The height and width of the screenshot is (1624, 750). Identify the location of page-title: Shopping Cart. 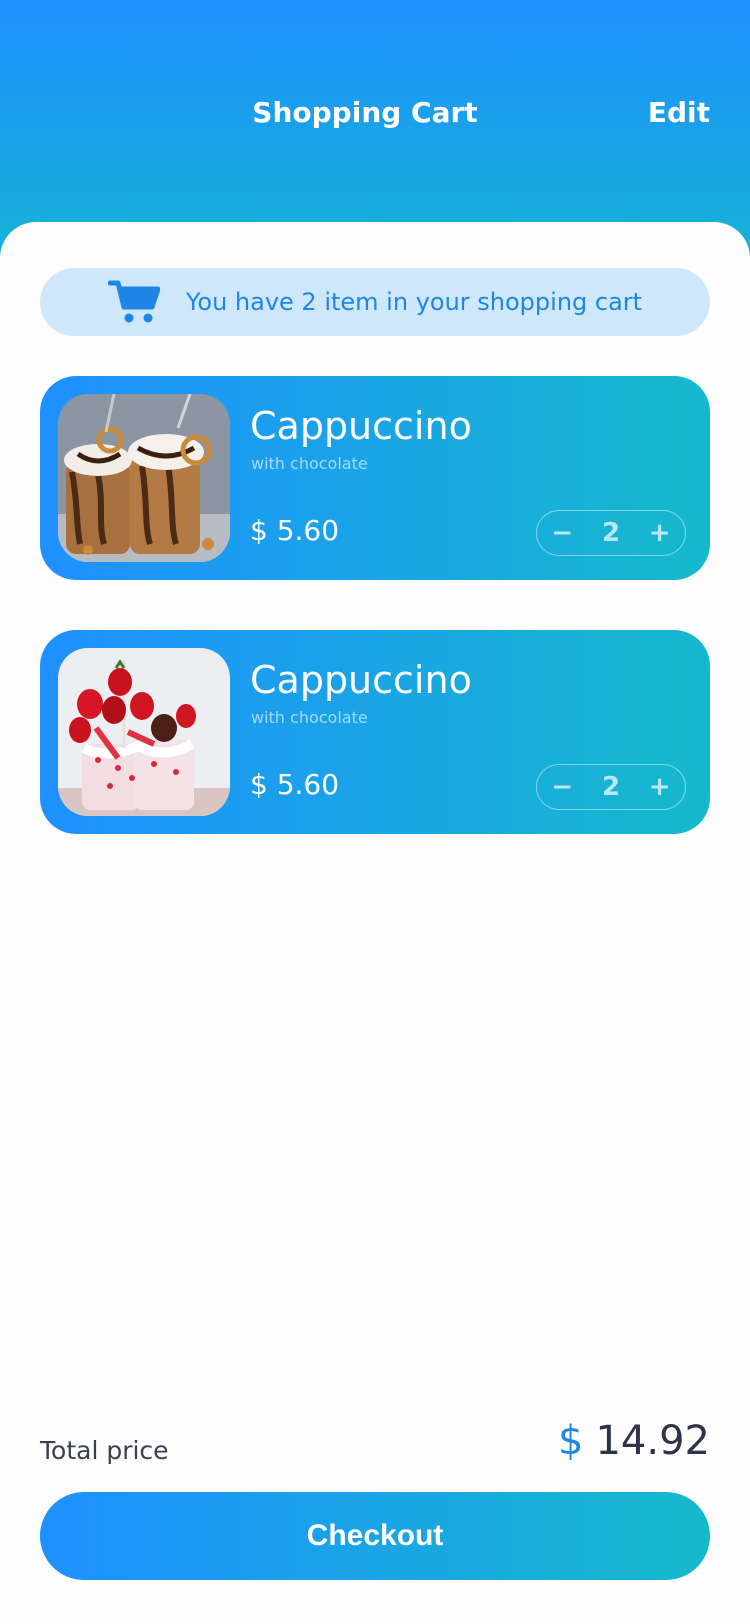
(365, 112).